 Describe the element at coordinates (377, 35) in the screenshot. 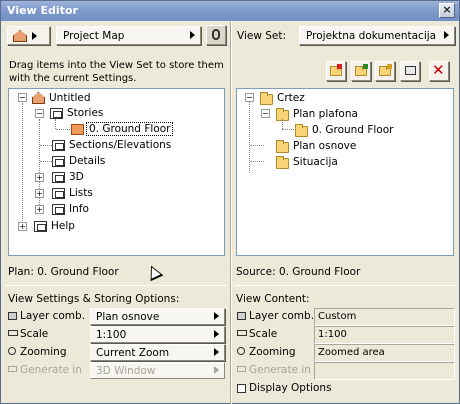

I see `view-set-dropdown: Projektna dokumentacija` at that location.